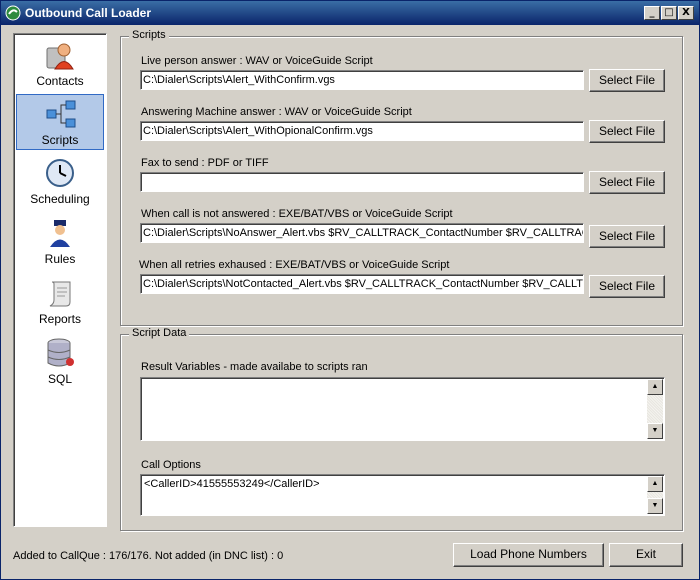  What do you see at coordinates (362, 182) in the screenshot?
I see `fax-input` at bounding box center [362, 182].